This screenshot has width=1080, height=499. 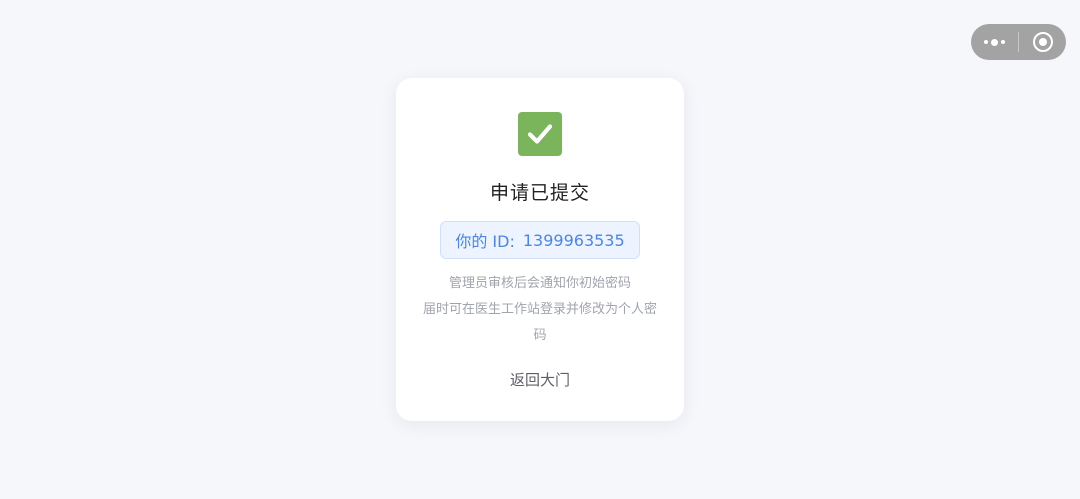 I want to click on close-button, so click(x=1042, y=42).